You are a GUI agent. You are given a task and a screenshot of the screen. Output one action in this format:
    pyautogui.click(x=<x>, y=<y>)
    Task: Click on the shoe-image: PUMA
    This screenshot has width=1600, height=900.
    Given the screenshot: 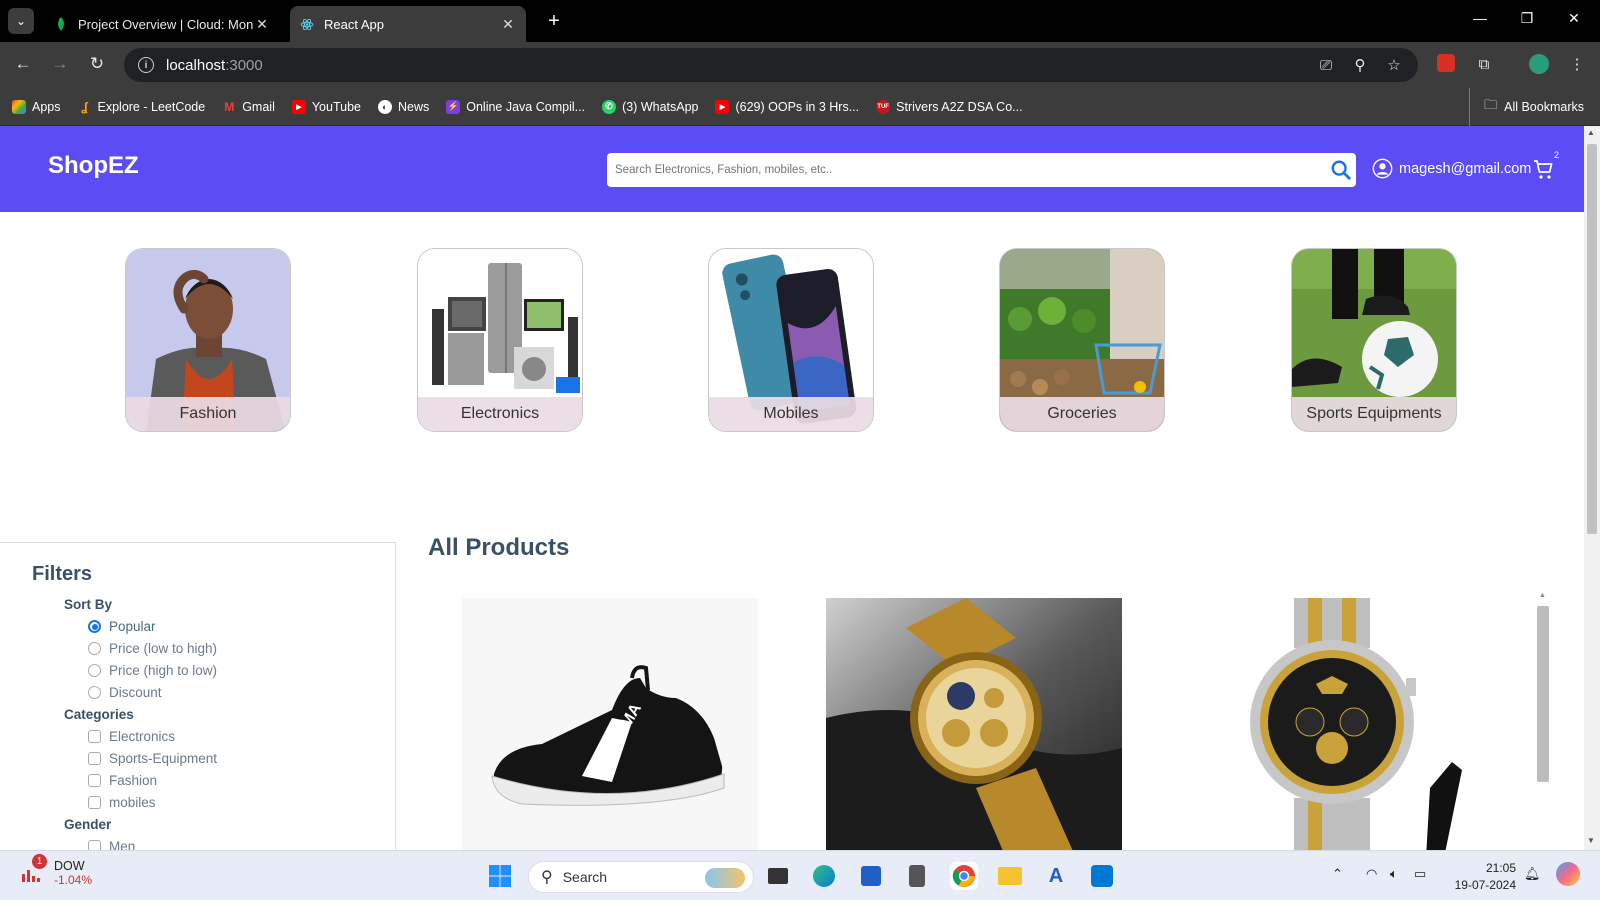 What is the action you would take?
    pyautogui.click(x=610, y=724)
    